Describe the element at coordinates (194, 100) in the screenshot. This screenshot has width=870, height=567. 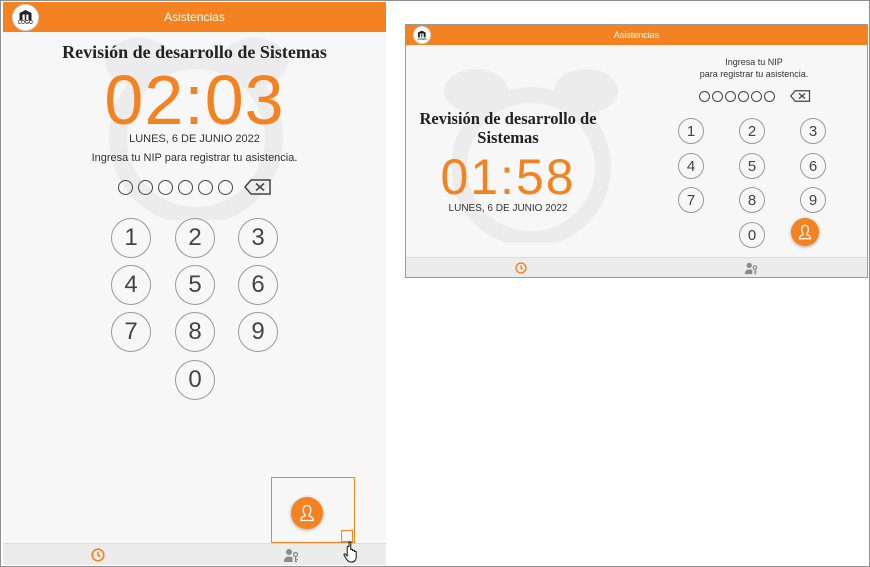
I see `clock-display: 02:03` at that location.